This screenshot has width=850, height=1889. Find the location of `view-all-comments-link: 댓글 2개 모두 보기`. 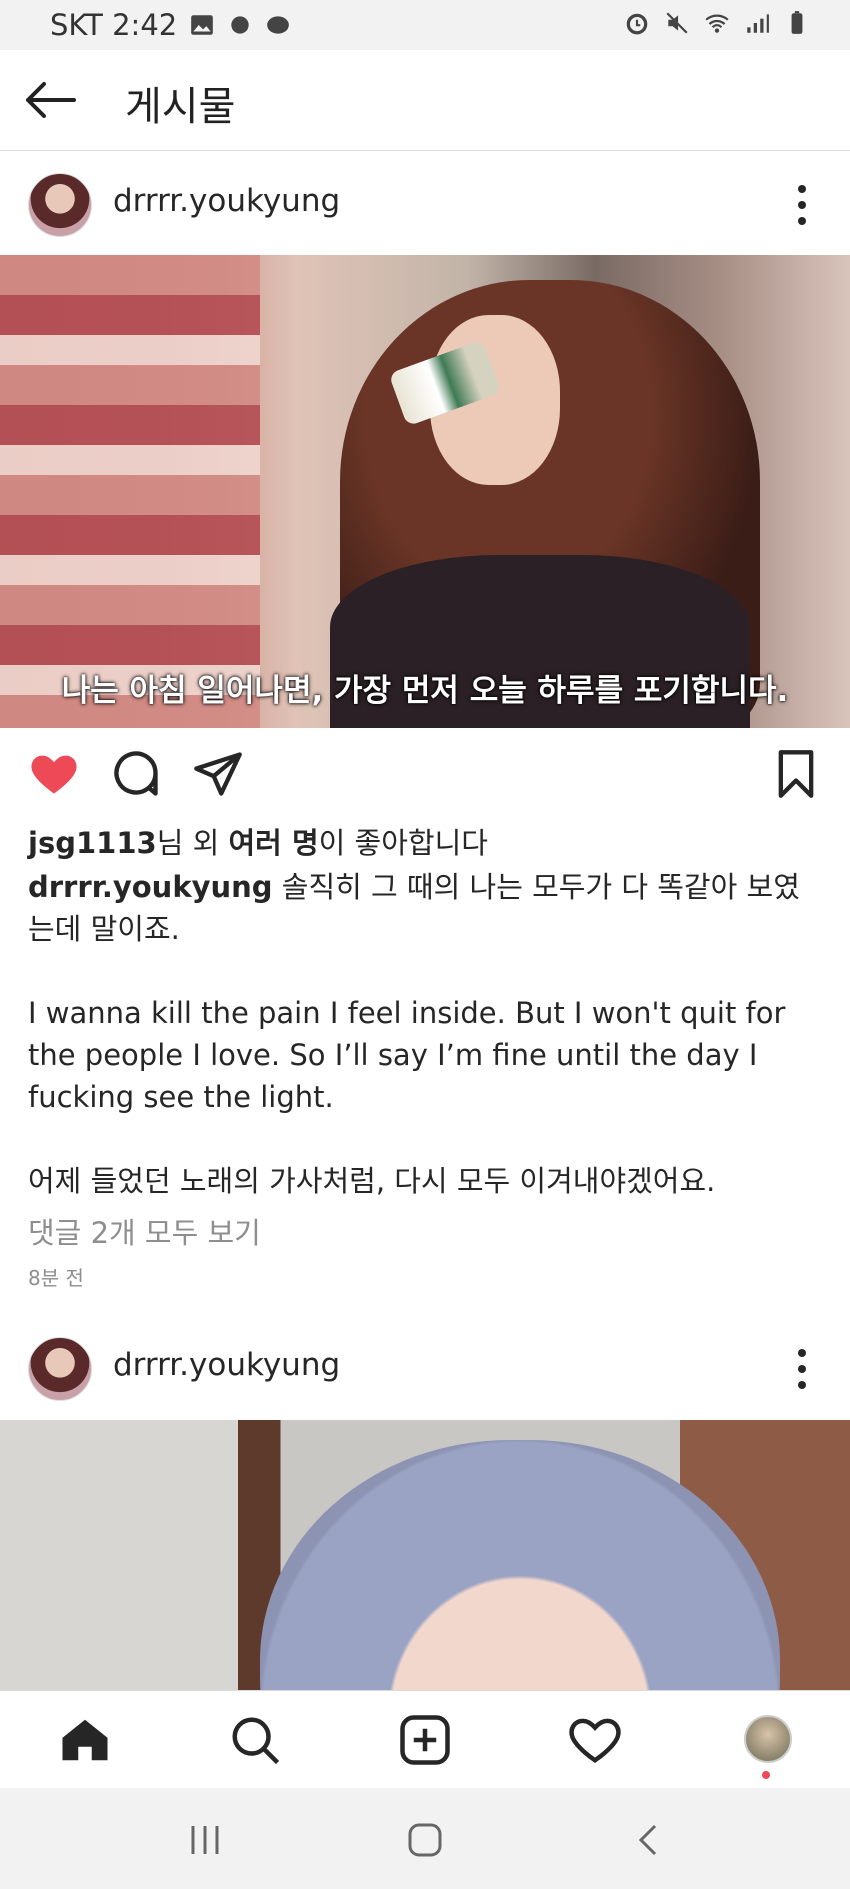

view-all-comments-link: 댓글 2개 모두 보기 is located at coordinates (144, 1231).